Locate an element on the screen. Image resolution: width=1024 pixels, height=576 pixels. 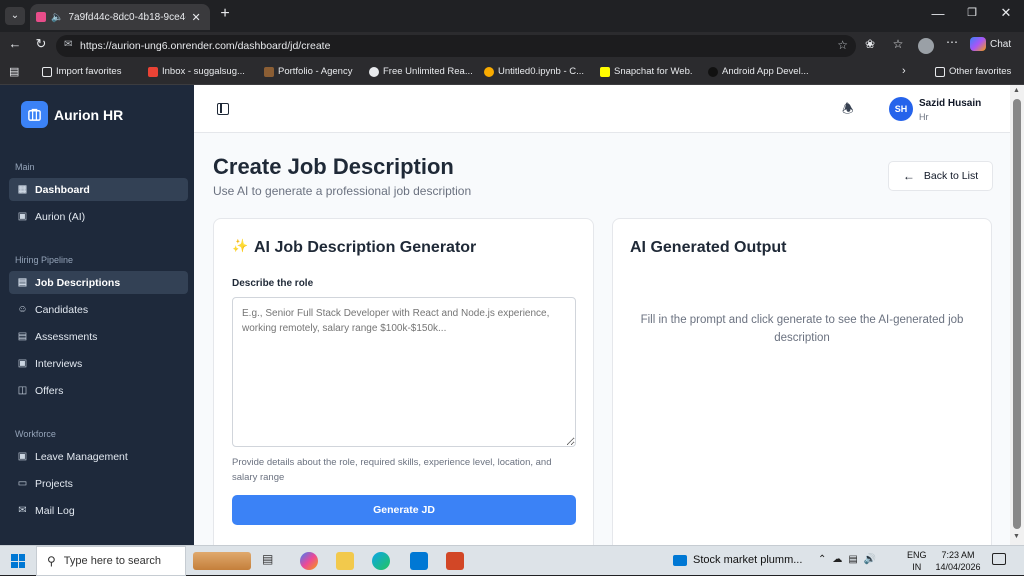
favorite-item: Snapchat for Web. is located at coordinates (646, 71).